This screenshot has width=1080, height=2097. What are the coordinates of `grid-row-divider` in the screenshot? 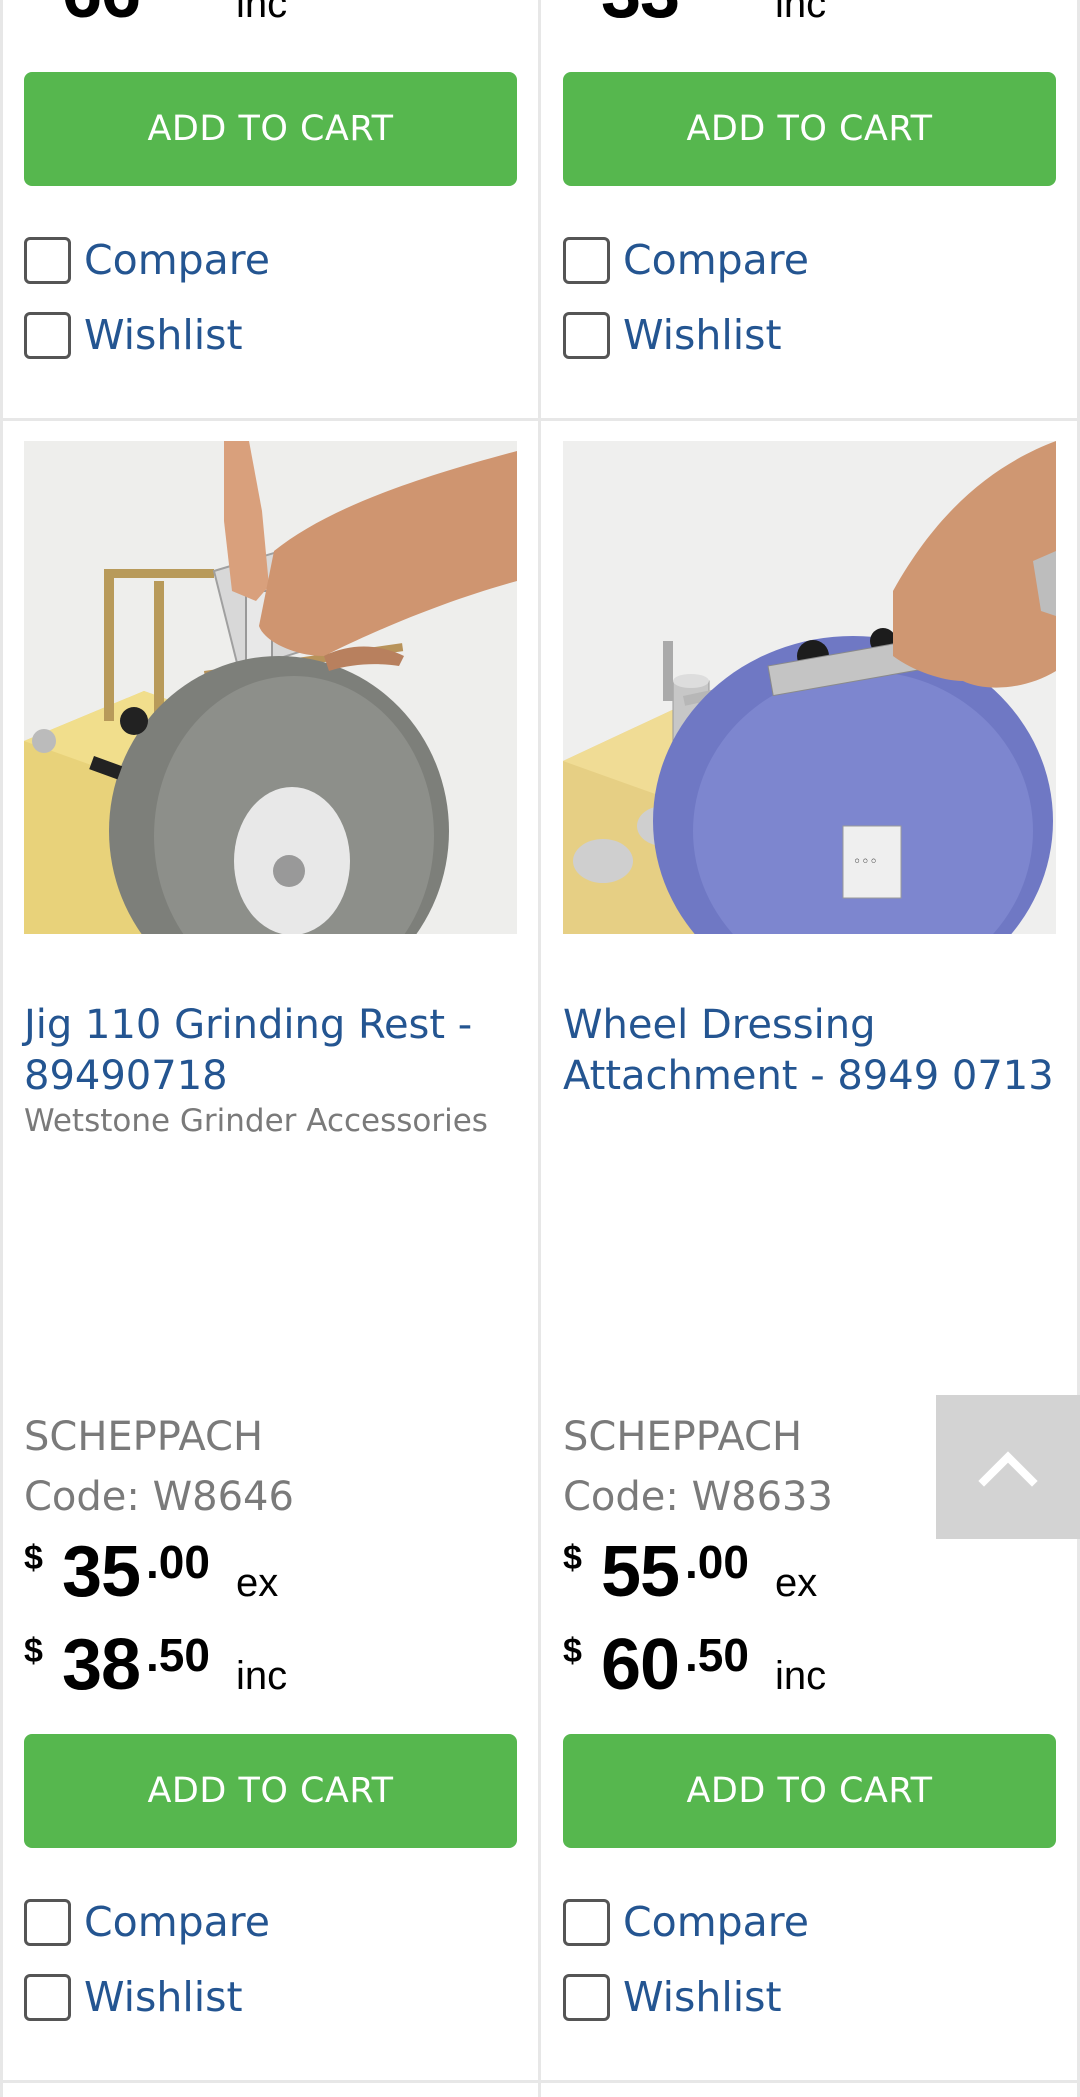 It's located at (540, 2081).